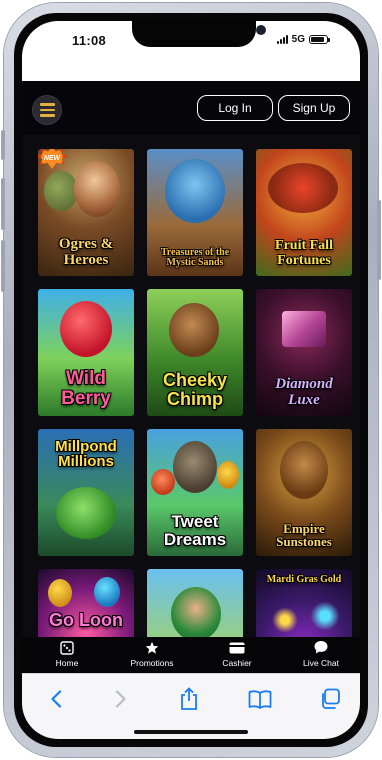 Image resolution: width=382 pixels, height=760 pixels. I want to click on front-camera, so click(261, 30).